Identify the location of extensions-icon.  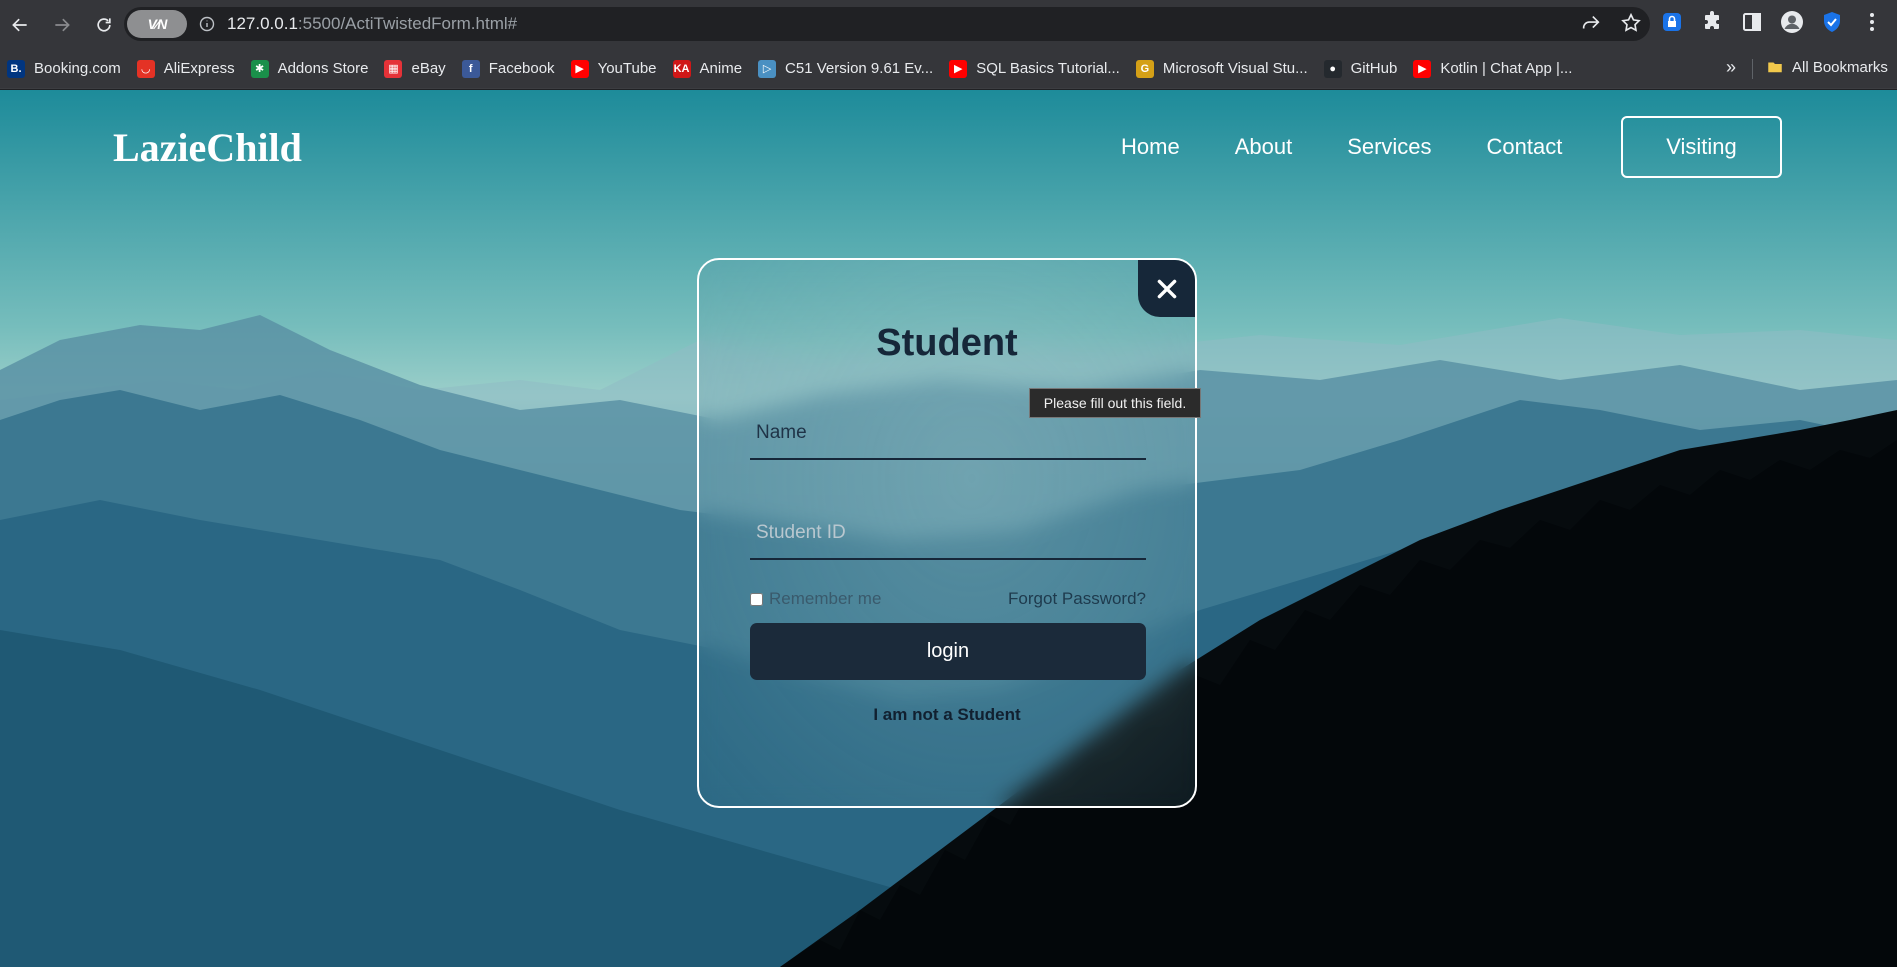
(1712, 22).